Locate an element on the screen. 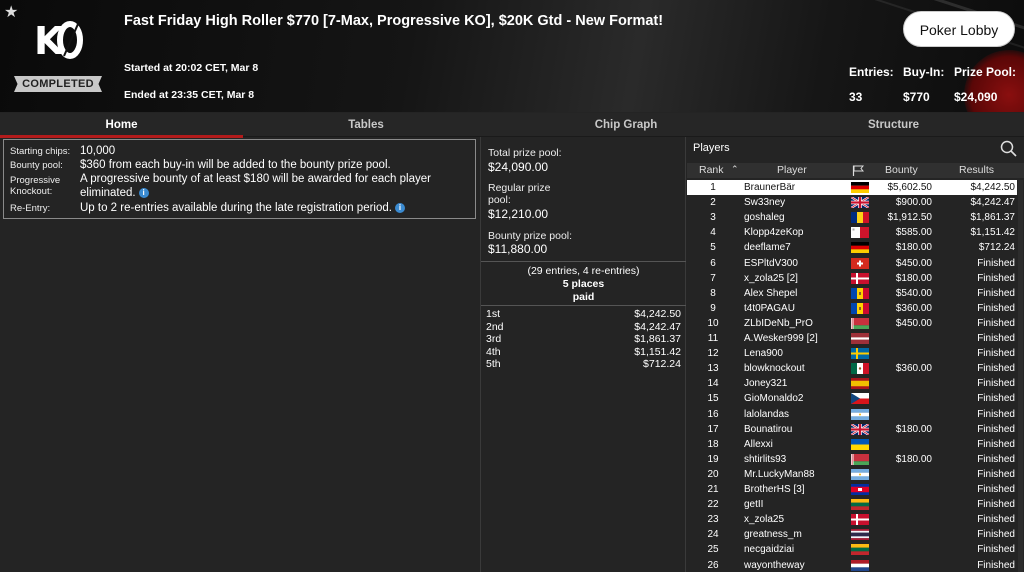 The width and height of the screenshot is (1024, 572). total-prize-label: Total prize pool: is located at coordinates (525, 153).